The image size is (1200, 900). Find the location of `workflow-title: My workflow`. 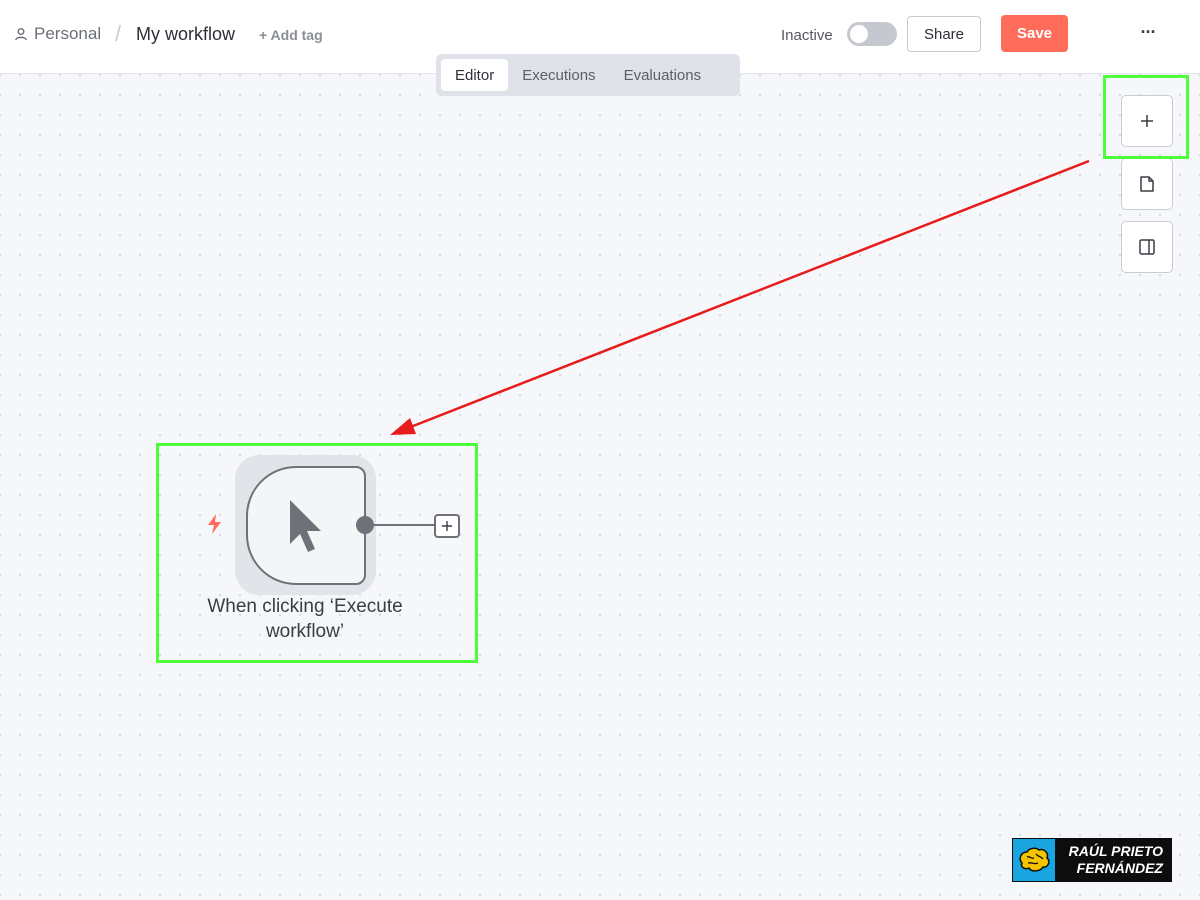

workflow-title: My workflow is located at coordinates (185, 34).